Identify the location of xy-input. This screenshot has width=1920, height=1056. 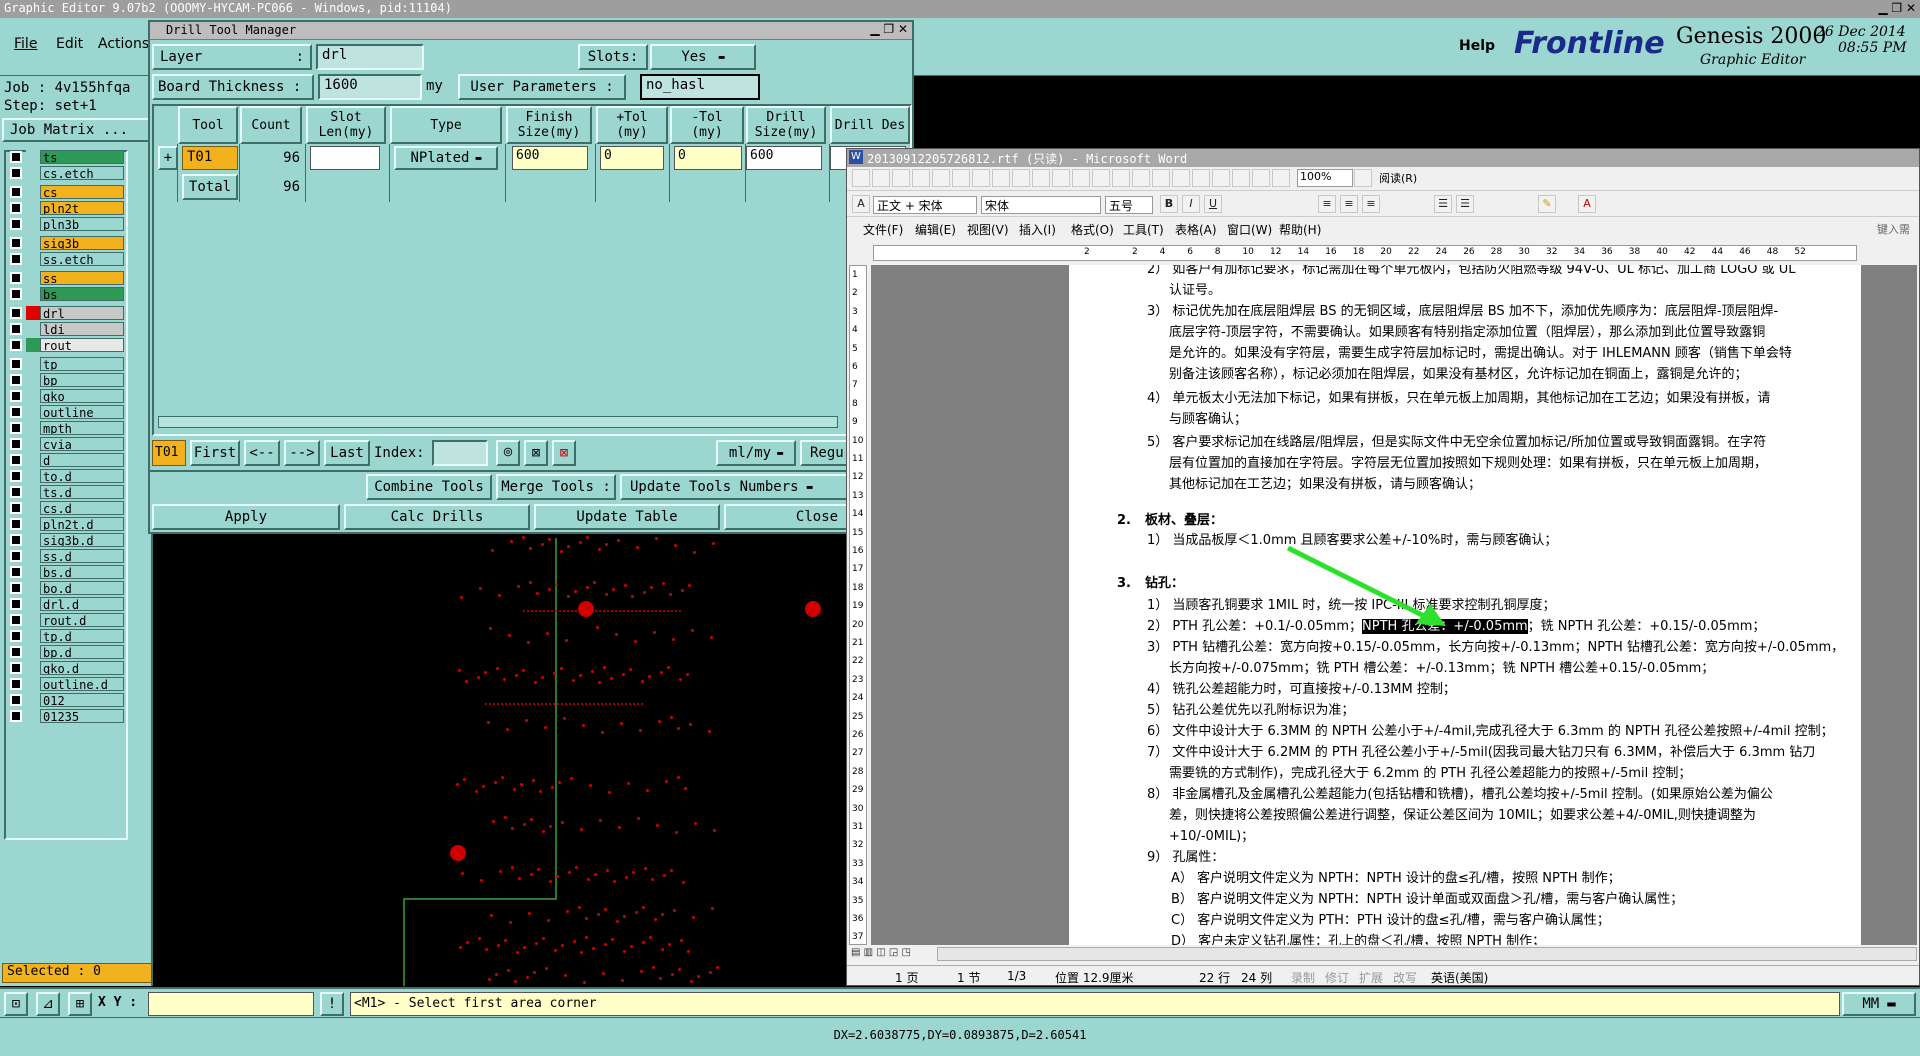
(231, 1004).